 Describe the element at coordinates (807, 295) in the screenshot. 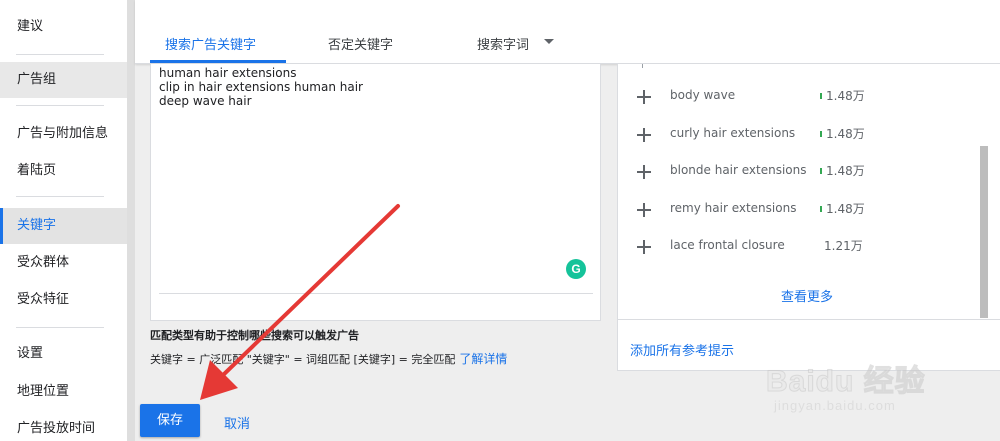

I see `see-more-link: 查看更多` at that location.